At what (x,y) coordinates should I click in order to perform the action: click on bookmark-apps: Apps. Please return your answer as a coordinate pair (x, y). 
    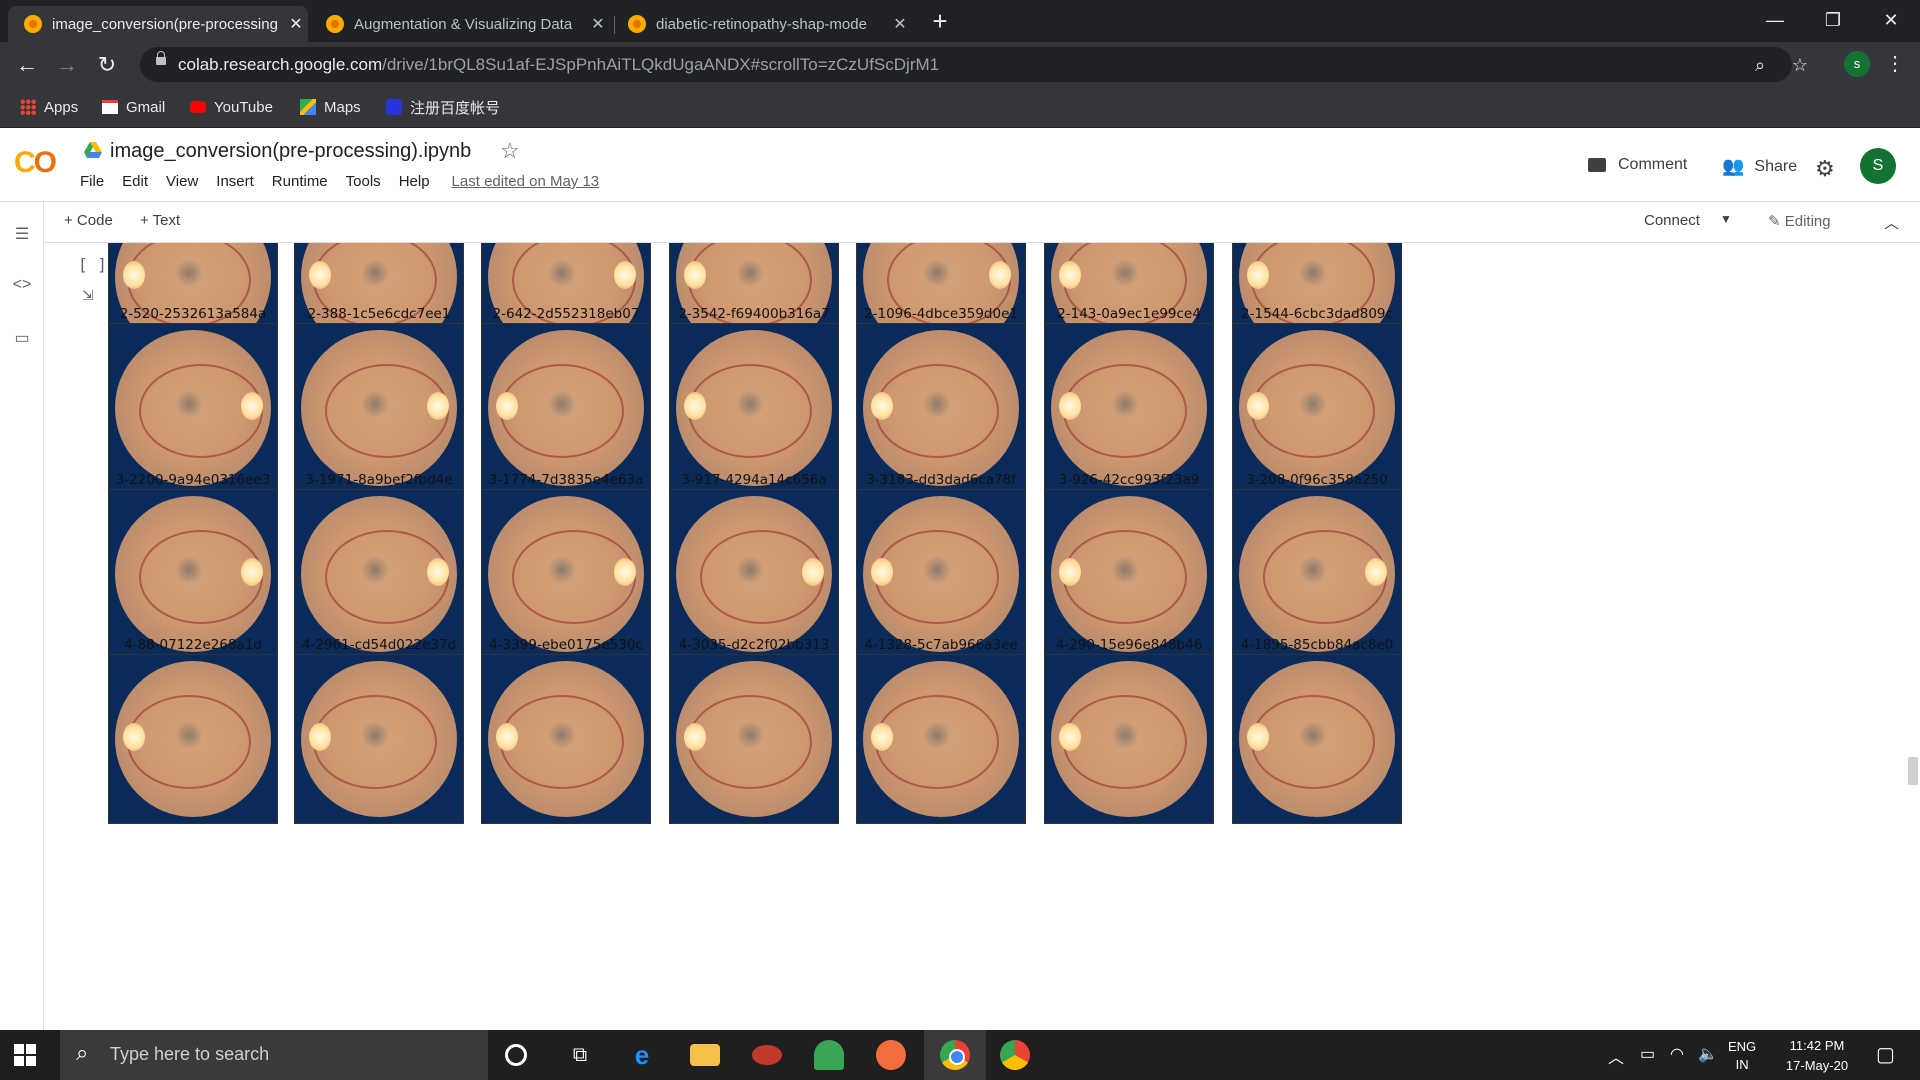
    Looking at the image, I should click on (49, 107).